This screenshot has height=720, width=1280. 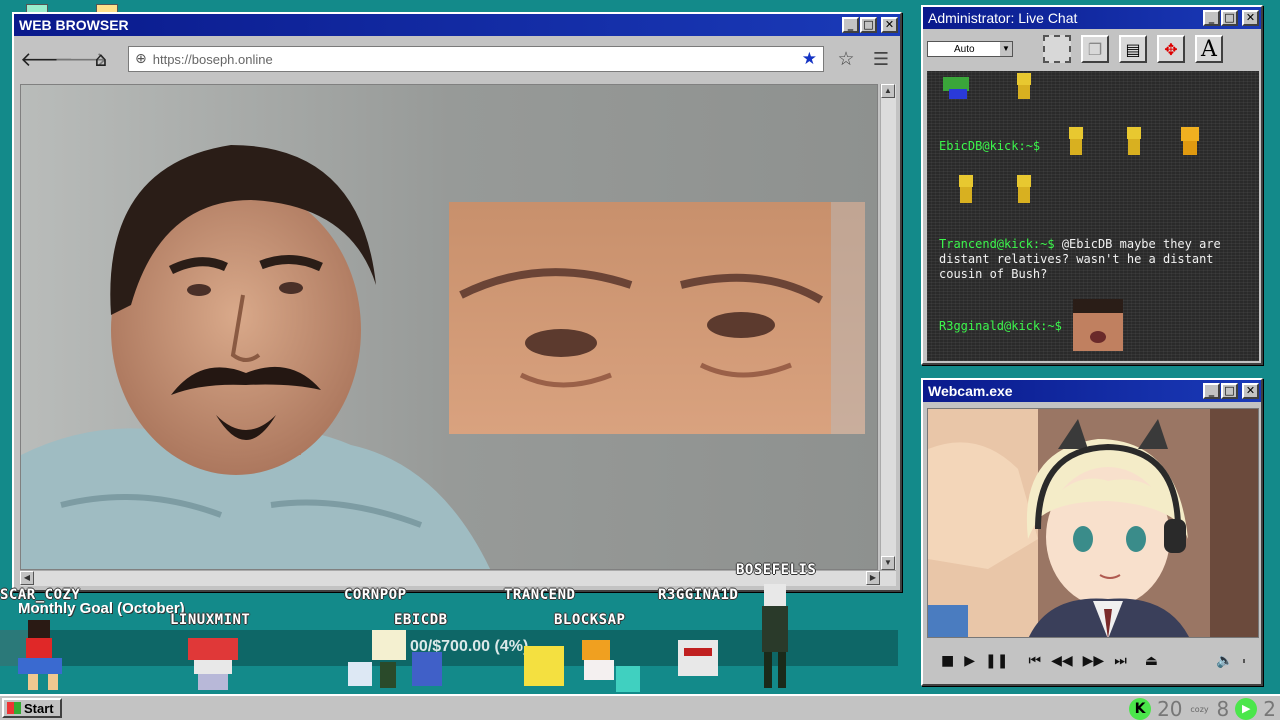 I want to click on player-name: SCAR_COZY, so click(x=40, y=595).